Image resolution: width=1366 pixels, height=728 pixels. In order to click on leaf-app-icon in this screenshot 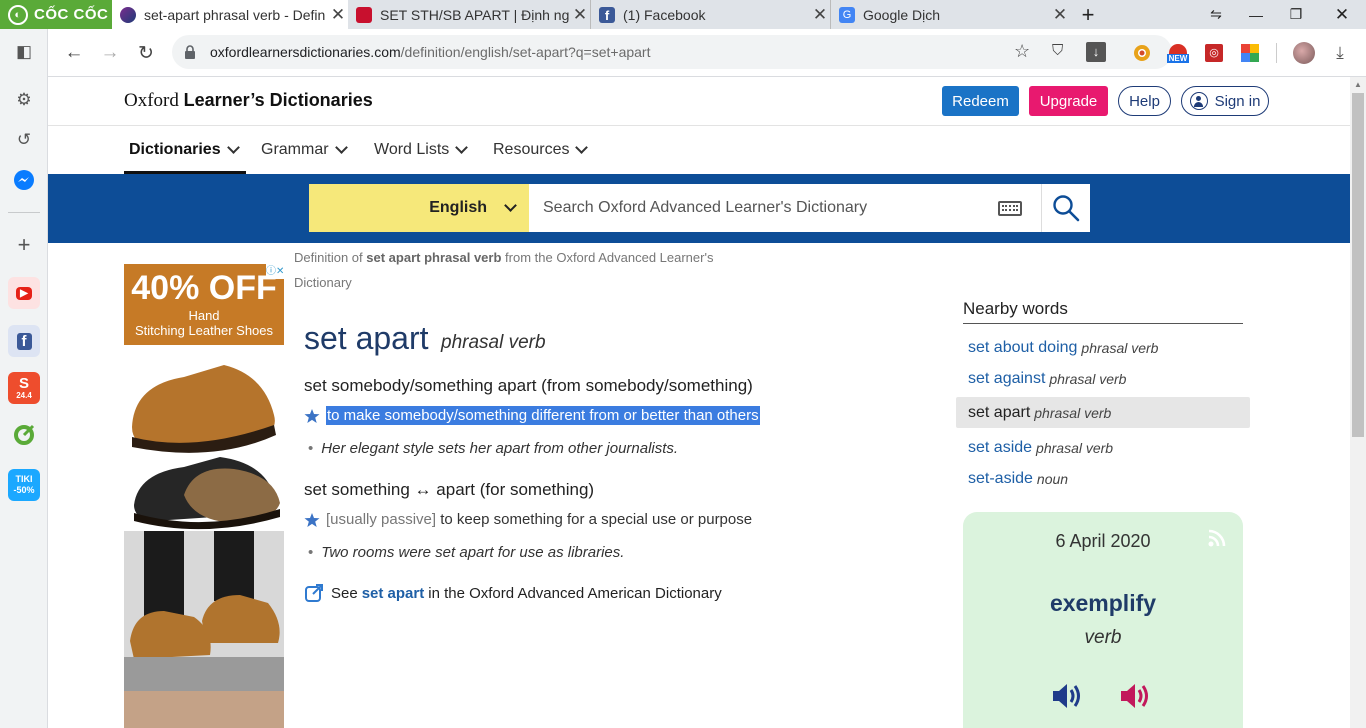, I will do `click(24, 435)`.